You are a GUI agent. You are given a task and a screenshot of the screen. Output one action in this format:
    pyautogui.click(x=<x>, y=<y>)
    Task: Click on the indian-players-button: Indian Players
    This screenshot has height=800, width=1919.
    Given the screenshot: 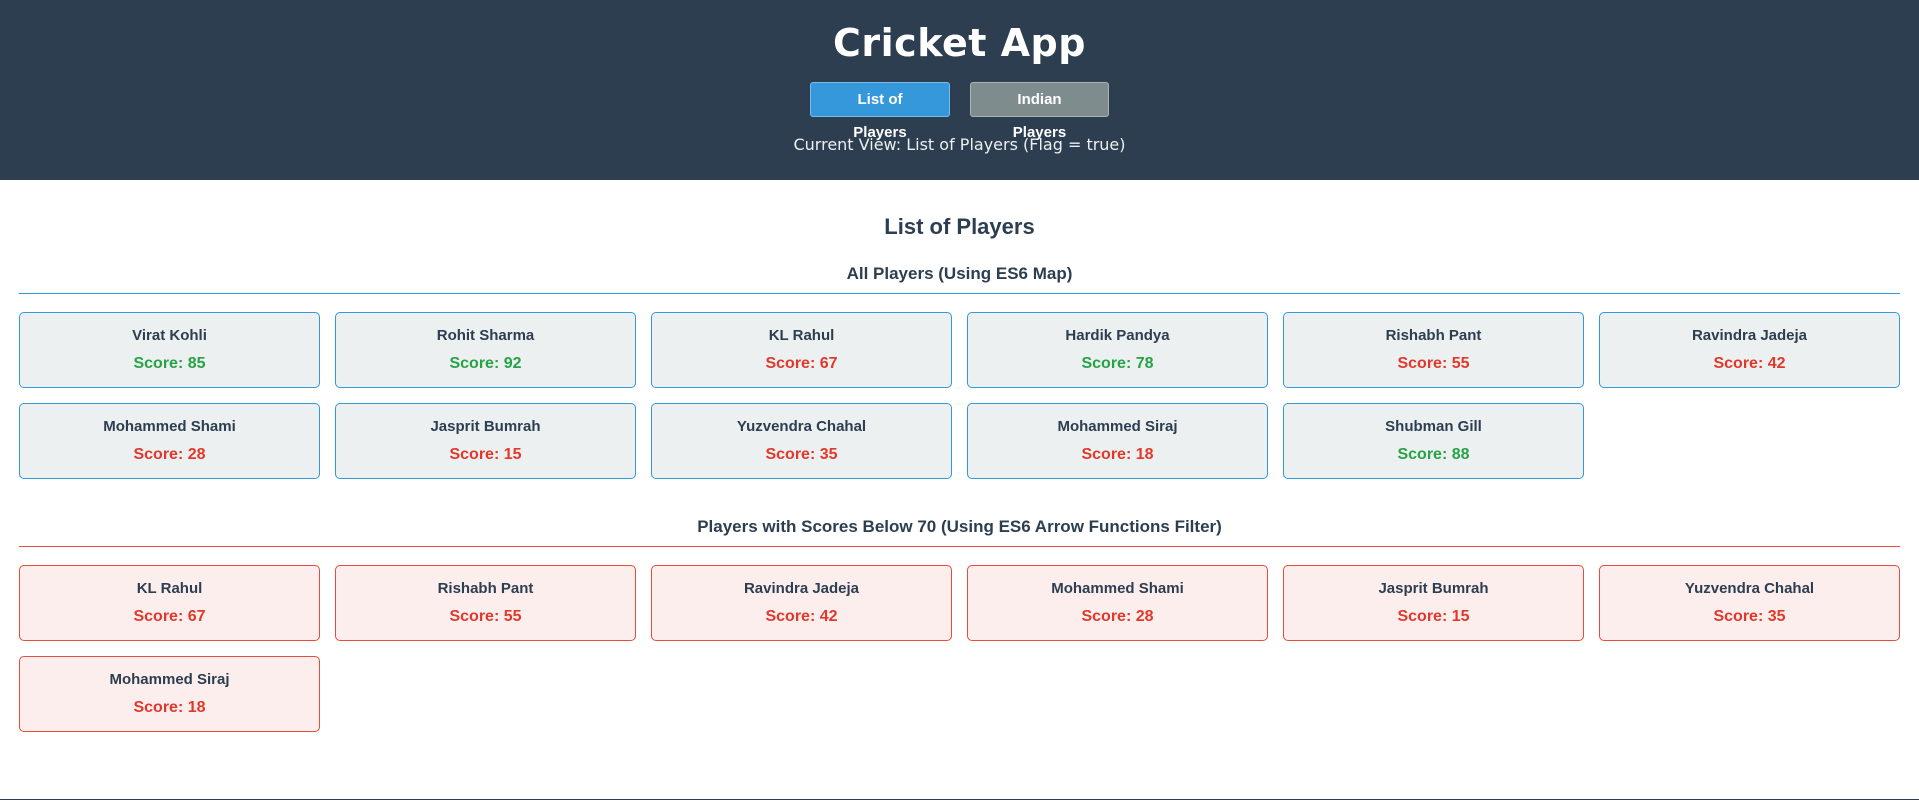 What is the action you would take?
    pyautogui.click(x=1039, y=111)
    